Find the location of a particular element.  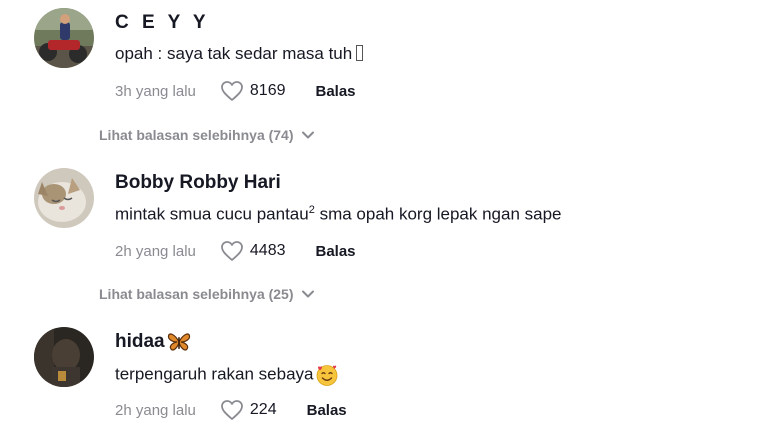

like-count: 8169 is located at coordinates (267, 90).